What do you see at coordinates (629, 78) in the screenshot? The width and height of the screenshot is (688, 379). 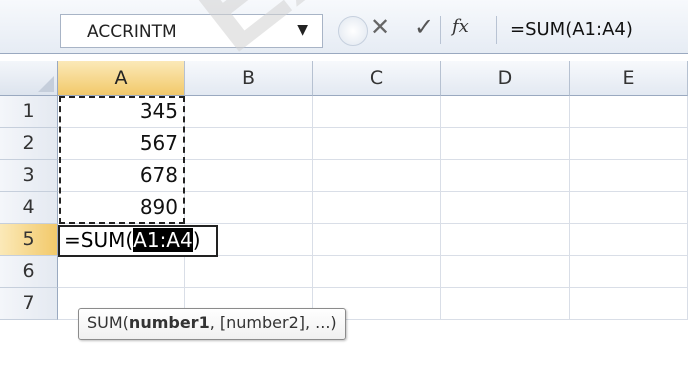 I see `column-header-e: E` at bounding box center [629, 78].